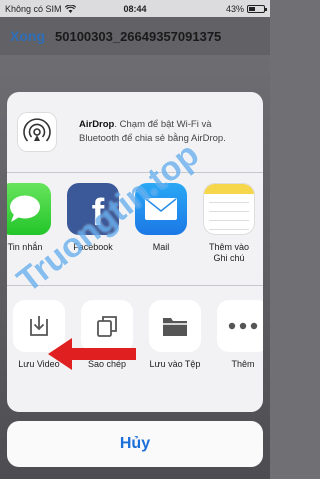 This screenshot has width=320, height=479. What do you see at coordinates (138, 36) in the screenshot?
I see `file-title: 50100303_26649357091375` at bounding box center [138, 36].